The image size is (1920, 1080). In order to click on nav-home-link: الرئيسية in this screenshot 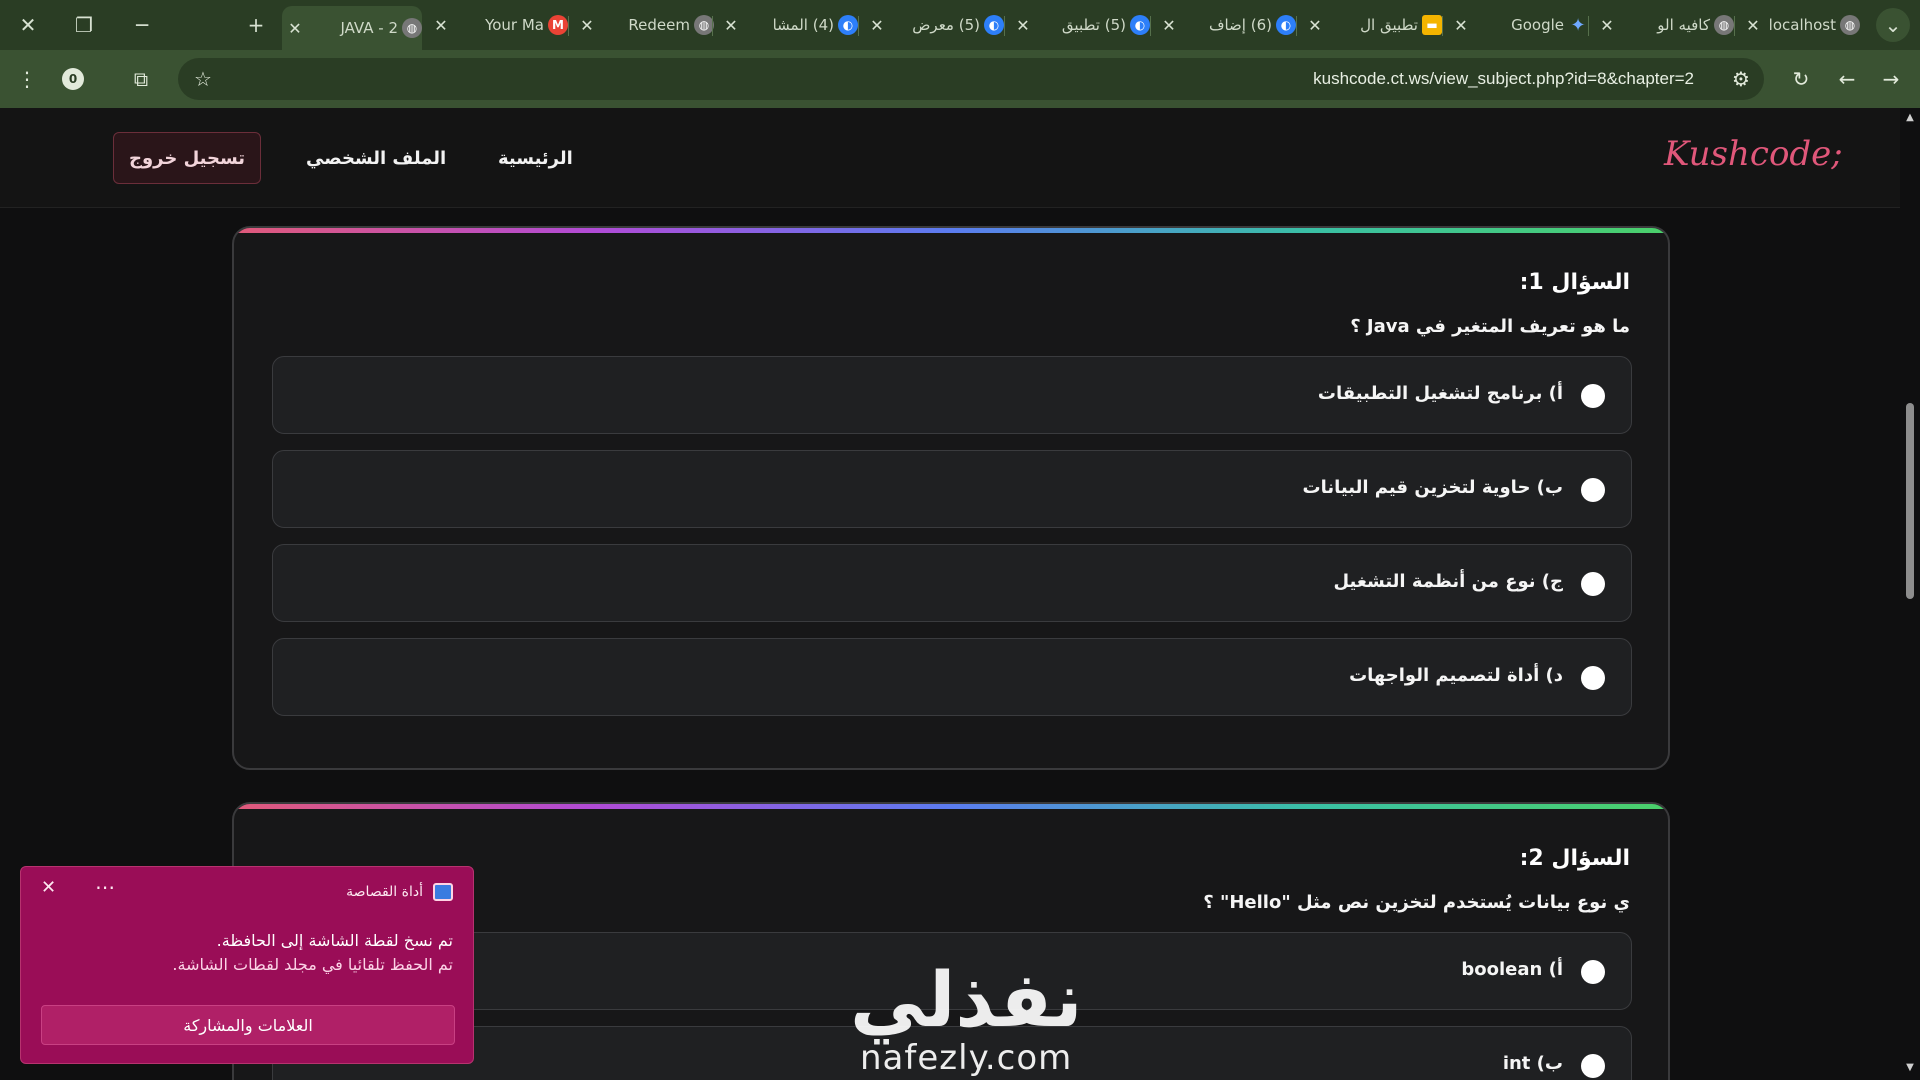, I will do `click(535, 158)`.